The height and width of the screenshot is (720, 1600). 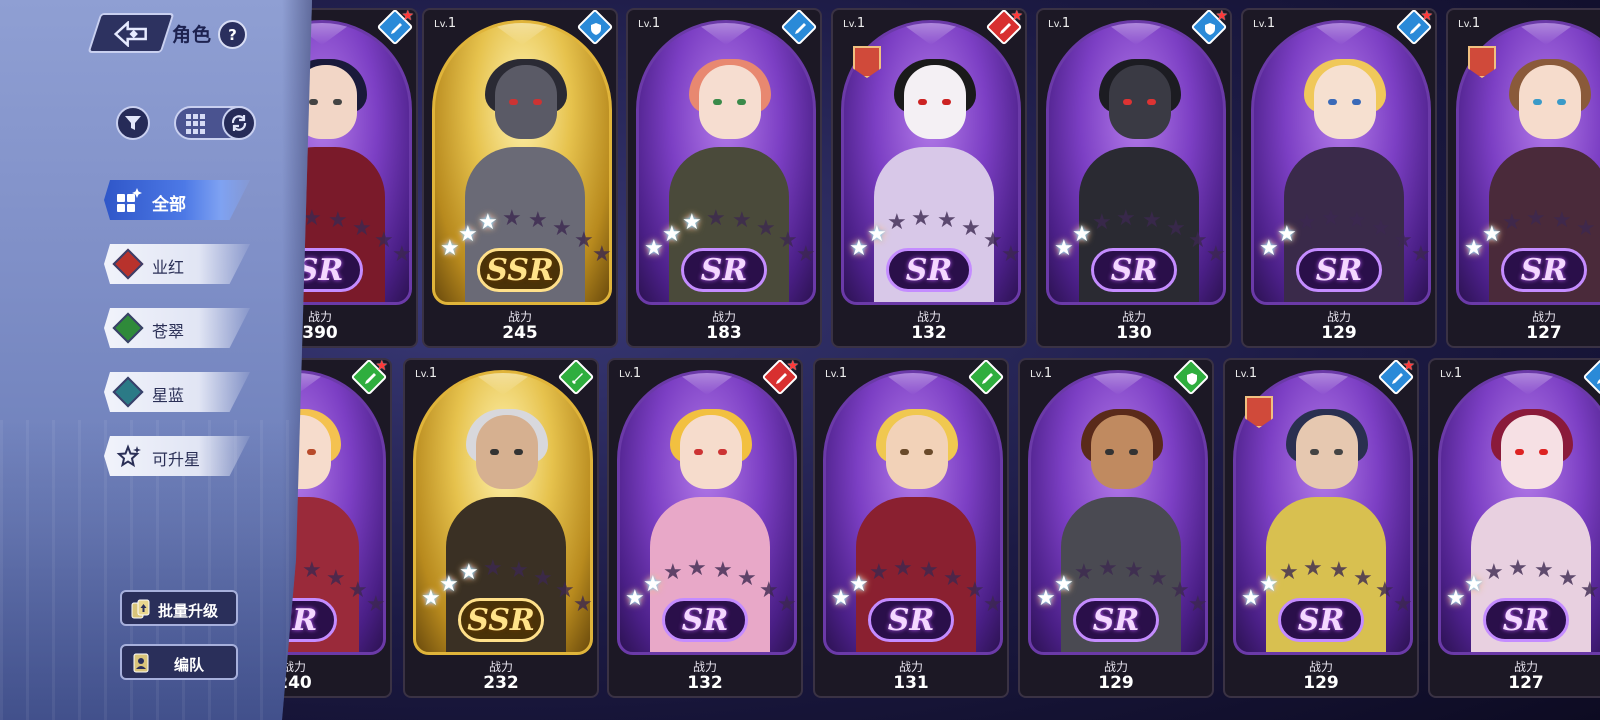 I want to click on character-card: Lv.1 ★ ★ ★ ★ ★ ★ ★ ★ SSR 战力 245, so click(x=520, y=178).